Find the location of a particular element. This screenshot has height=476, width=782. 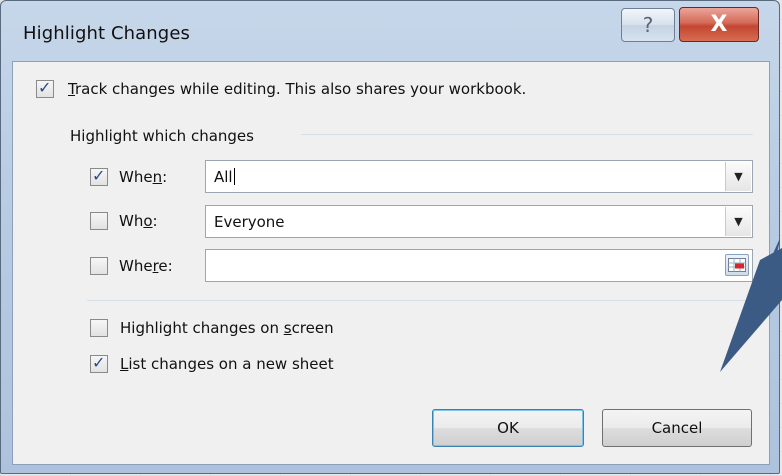

where-label: Where: is located at coordinates (146, 266).